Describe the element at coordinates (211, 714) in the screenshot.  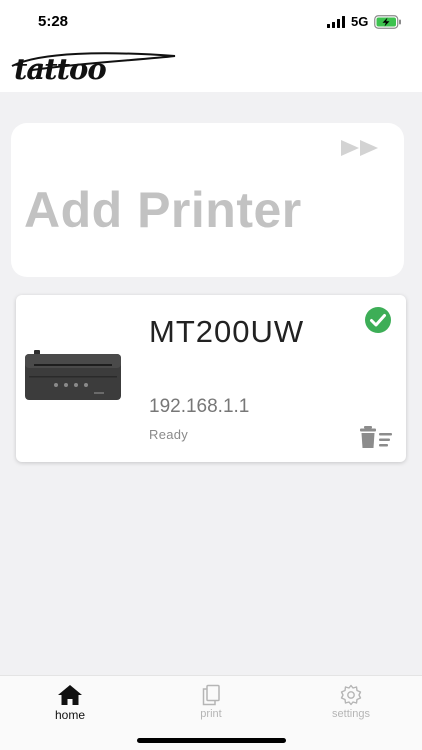
I see `tab-print-label: print` at that location.